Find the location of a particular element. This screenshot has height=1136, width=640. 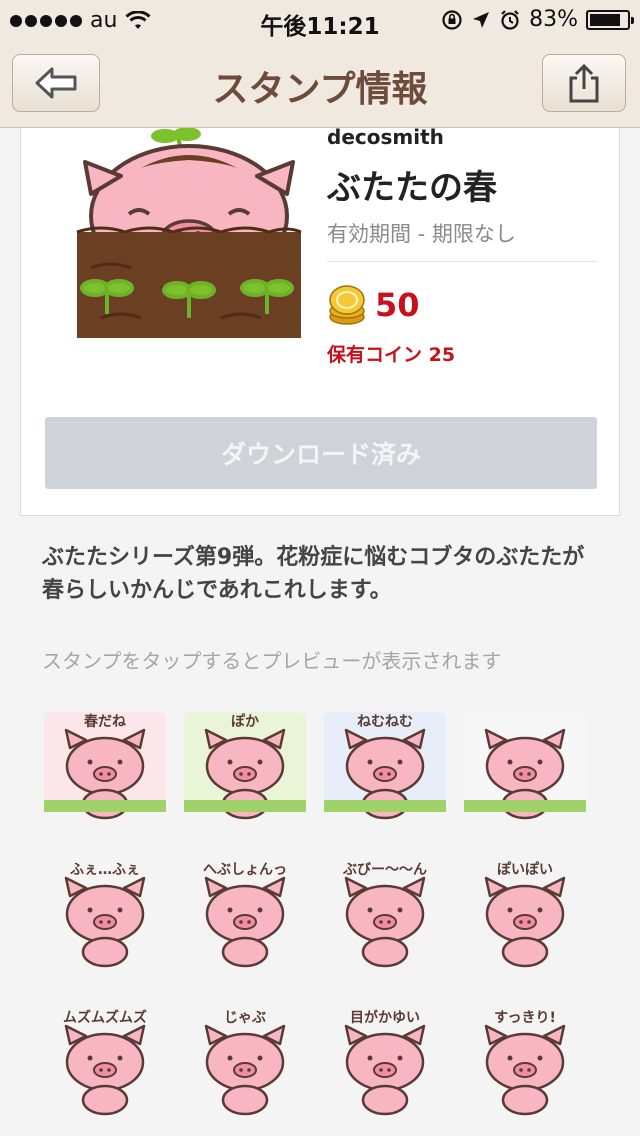

status-bar: au 午後11:21 83% is located at coordinates (320, 20).